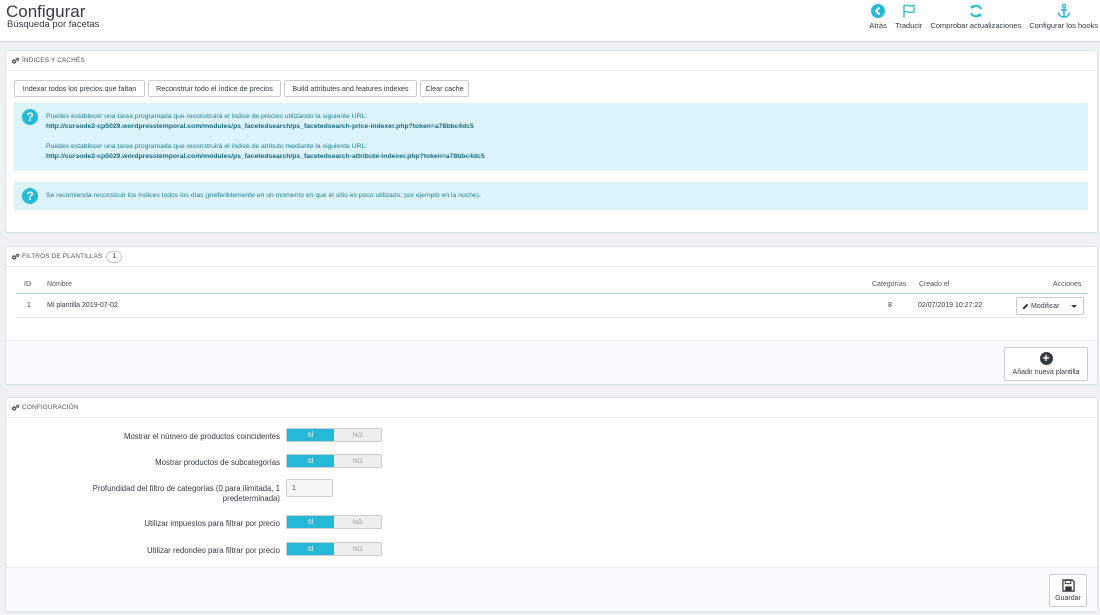 This screenshot has width=1100, height=615. I want to click on column-header-created: Creado el, so click(934, 284).